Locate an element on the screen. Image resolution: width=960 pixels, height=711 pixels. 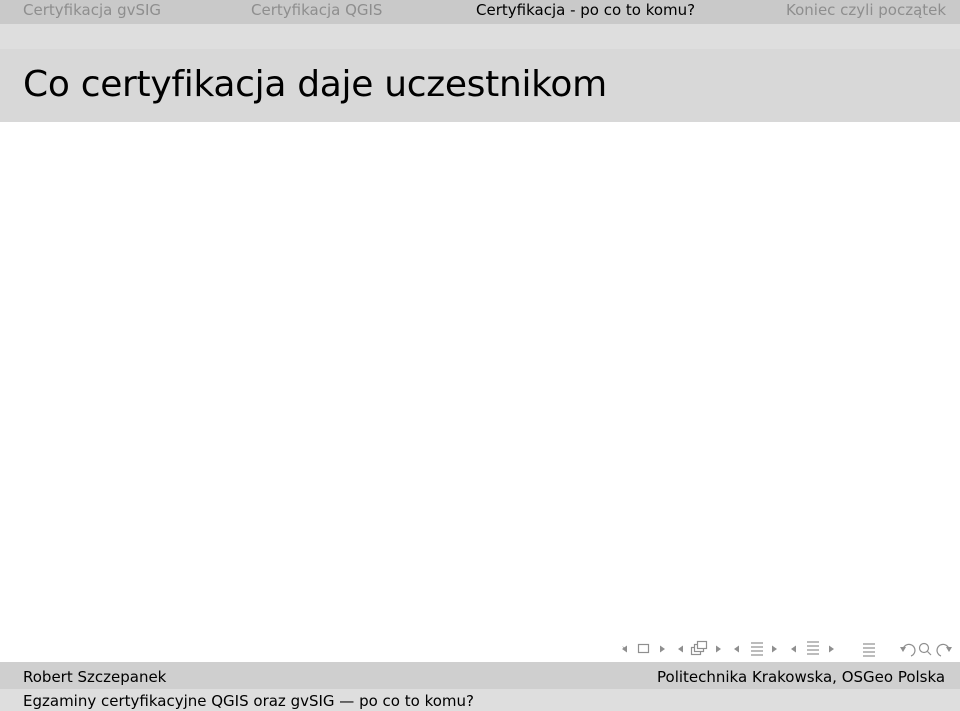
search-icon is located at coordinates (925, 649).